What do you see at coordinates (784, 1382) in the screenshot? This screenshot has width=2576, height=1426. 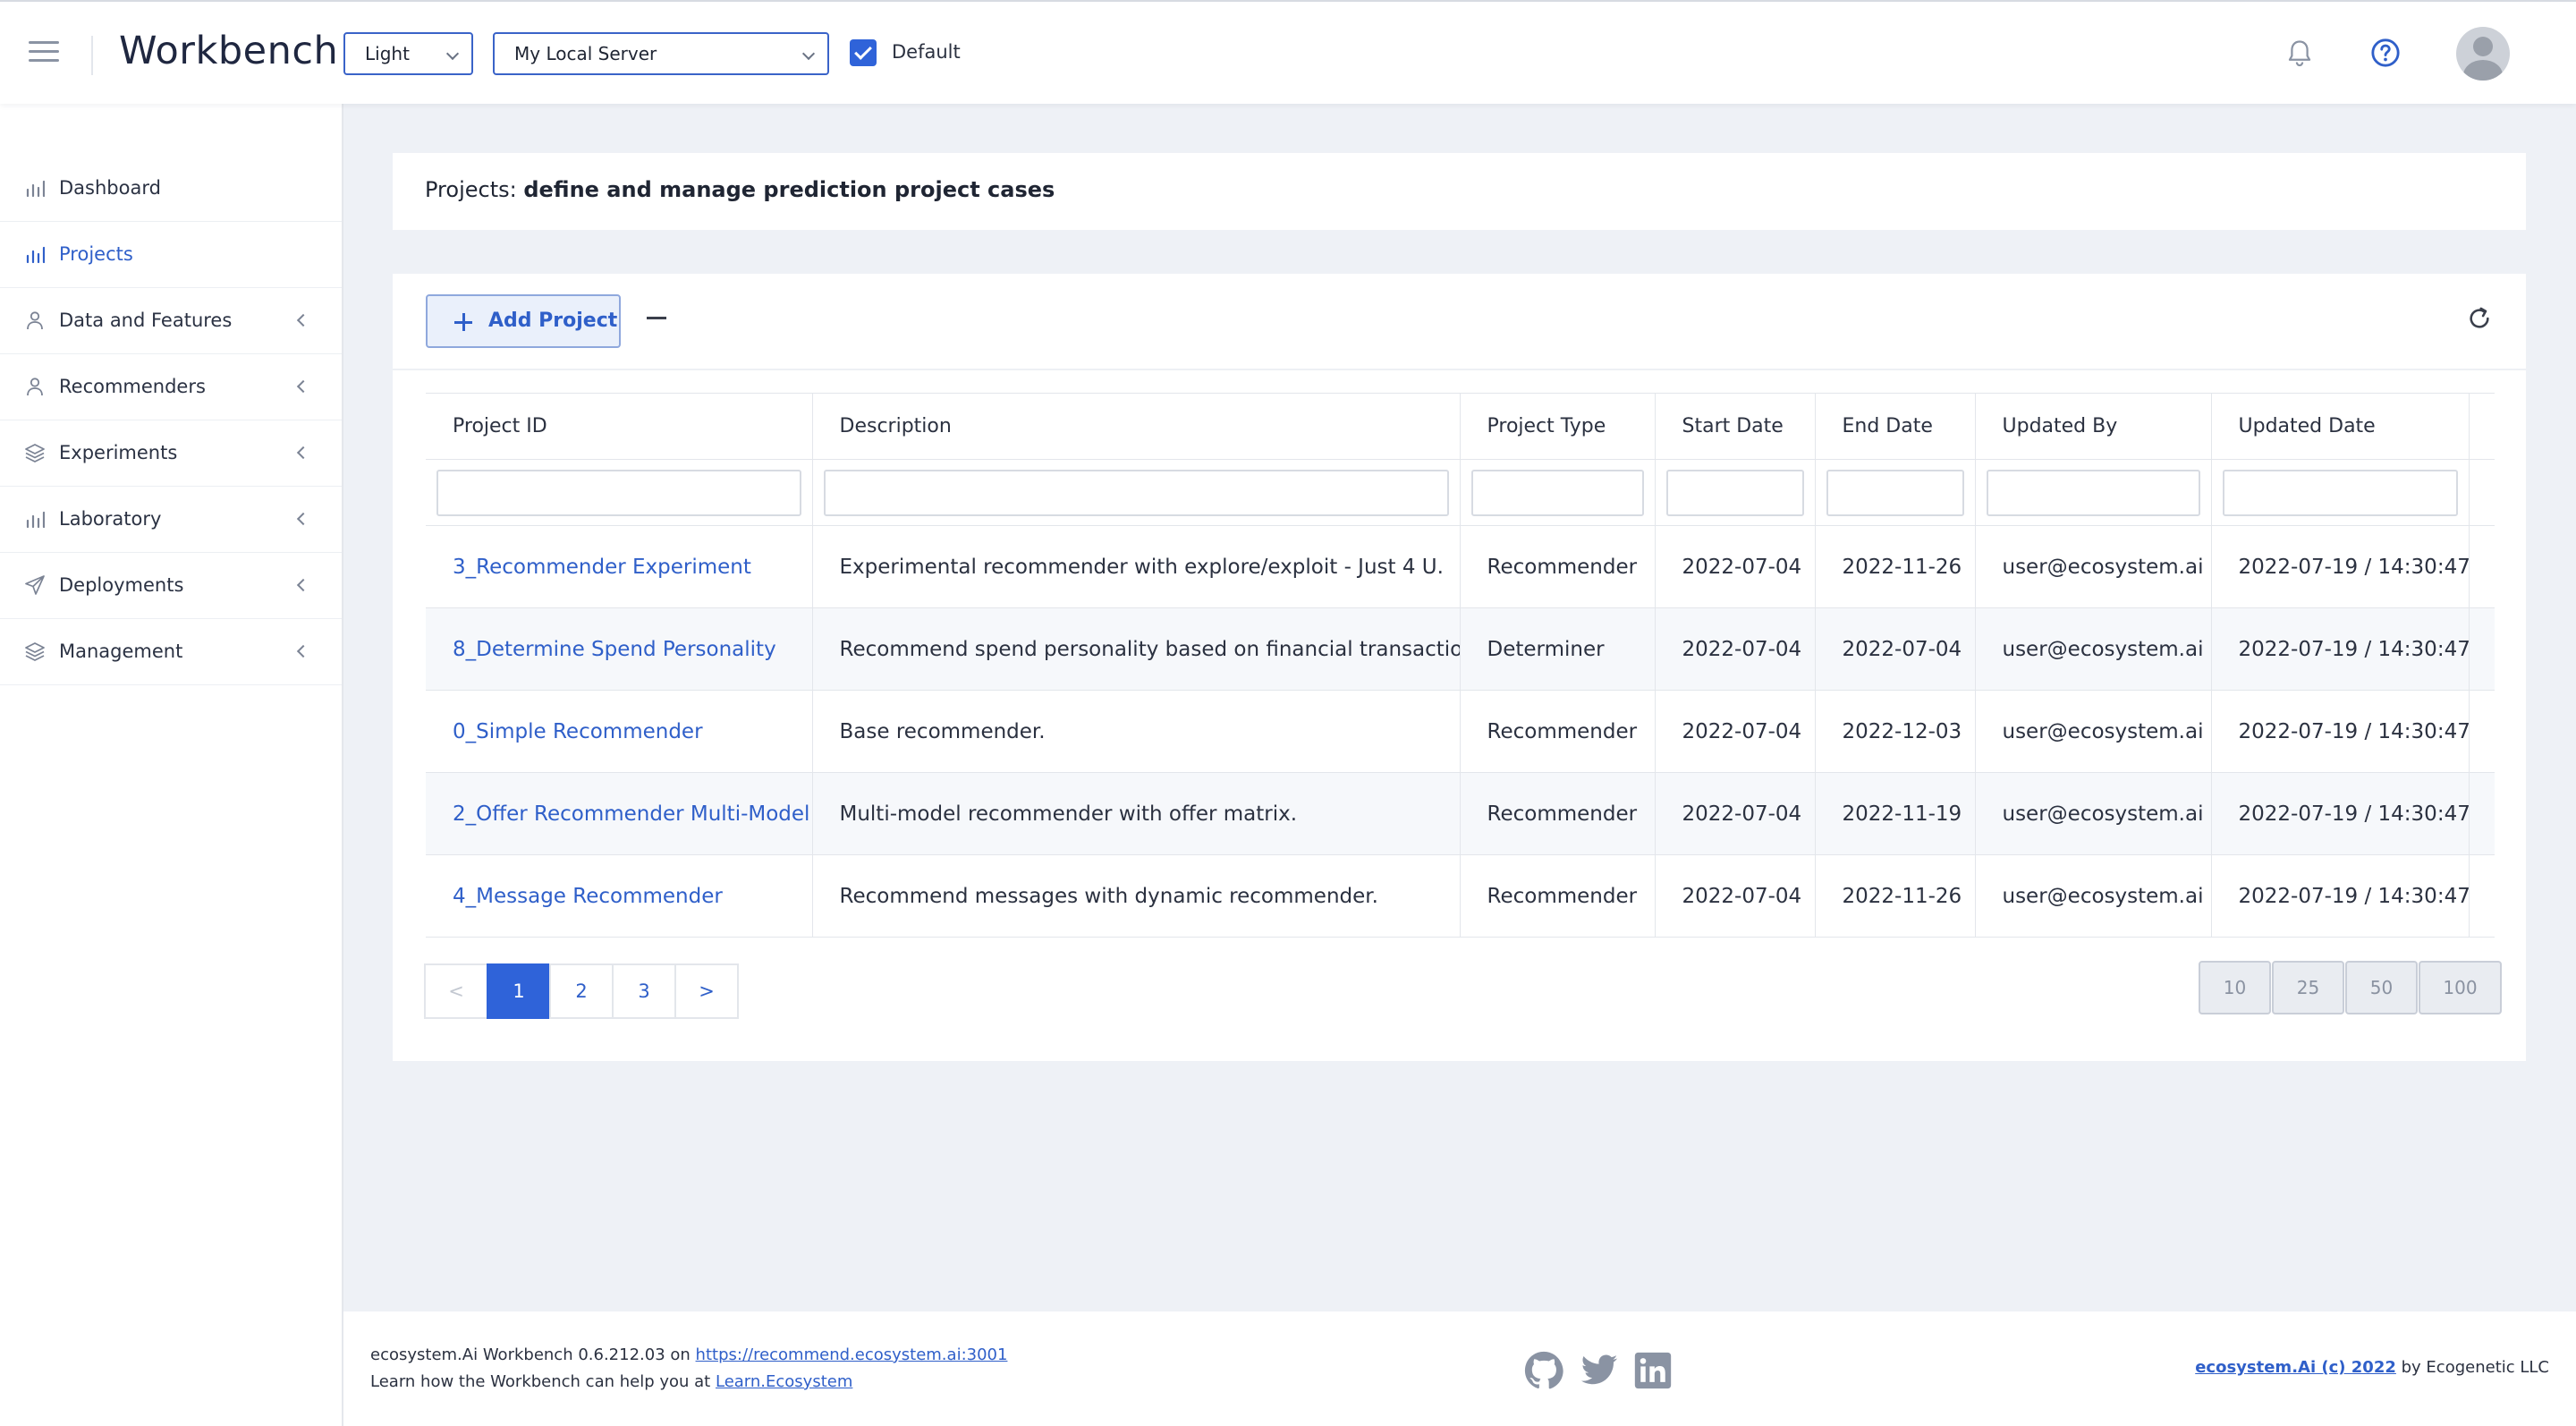 I see `learn-ecosystem-link: Learn.Ecosystem` at bounding box center [784, 1382].